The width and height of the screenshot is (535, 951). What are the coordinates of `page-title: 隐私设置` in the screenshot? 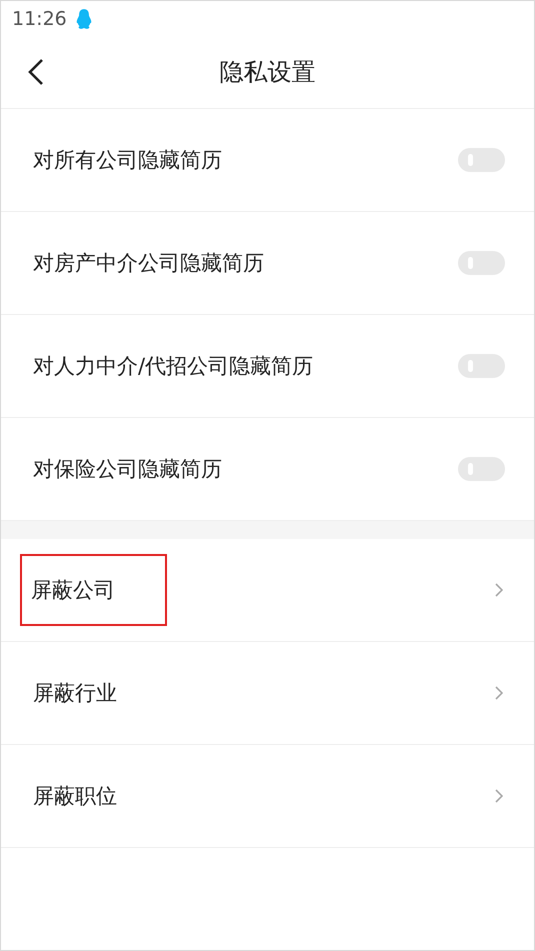 It's located at (268, 72).